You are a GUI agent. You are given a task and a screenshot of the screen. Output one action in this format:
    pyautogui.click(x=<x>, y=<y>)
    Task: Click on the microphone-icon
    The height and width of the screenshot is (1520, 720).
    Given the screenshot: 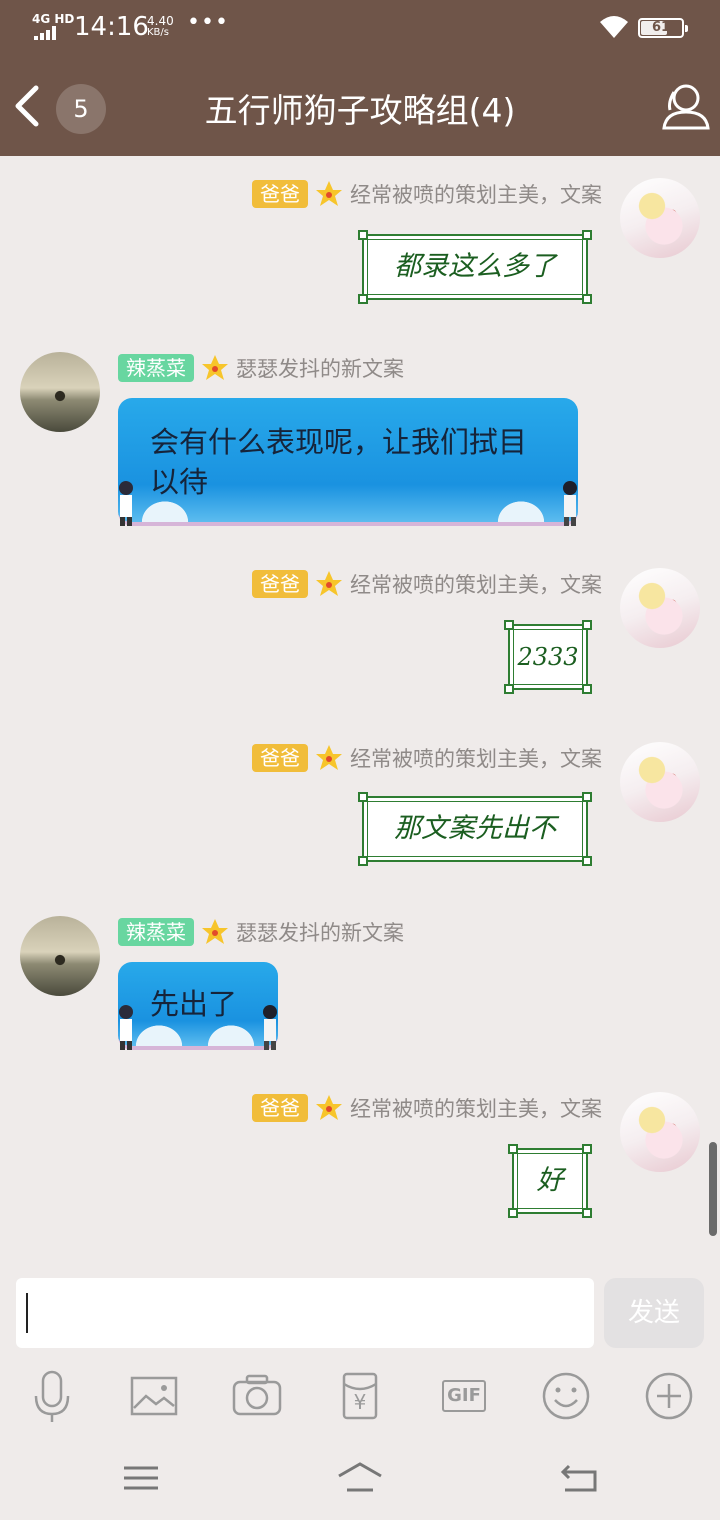 What is the action you would take?
    pyautogui.click(x=52, y=1396)
    